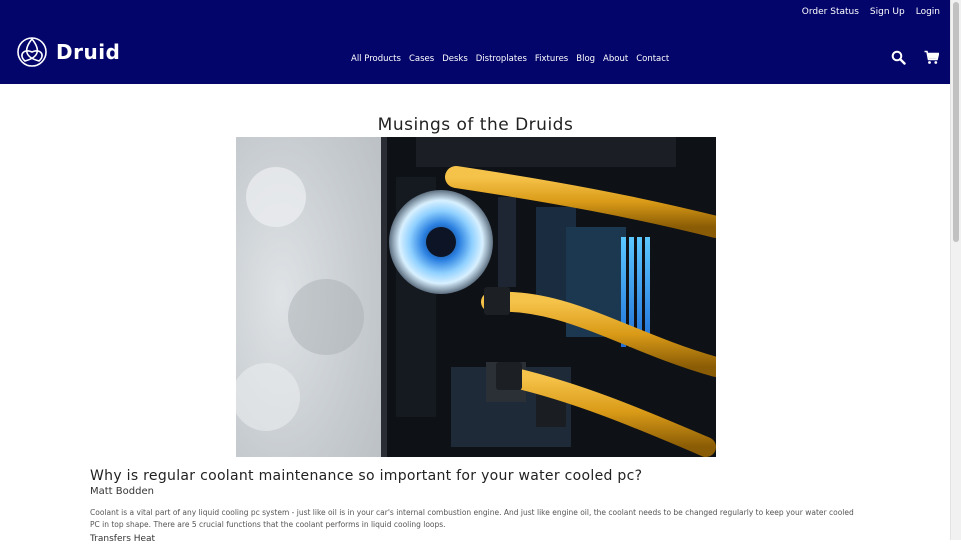 This screenshot has height=544, width=961. What do you see at coordinates (928, 12) in the screenshot?
I see `login-link: Login` at bounding box center [928, 12].